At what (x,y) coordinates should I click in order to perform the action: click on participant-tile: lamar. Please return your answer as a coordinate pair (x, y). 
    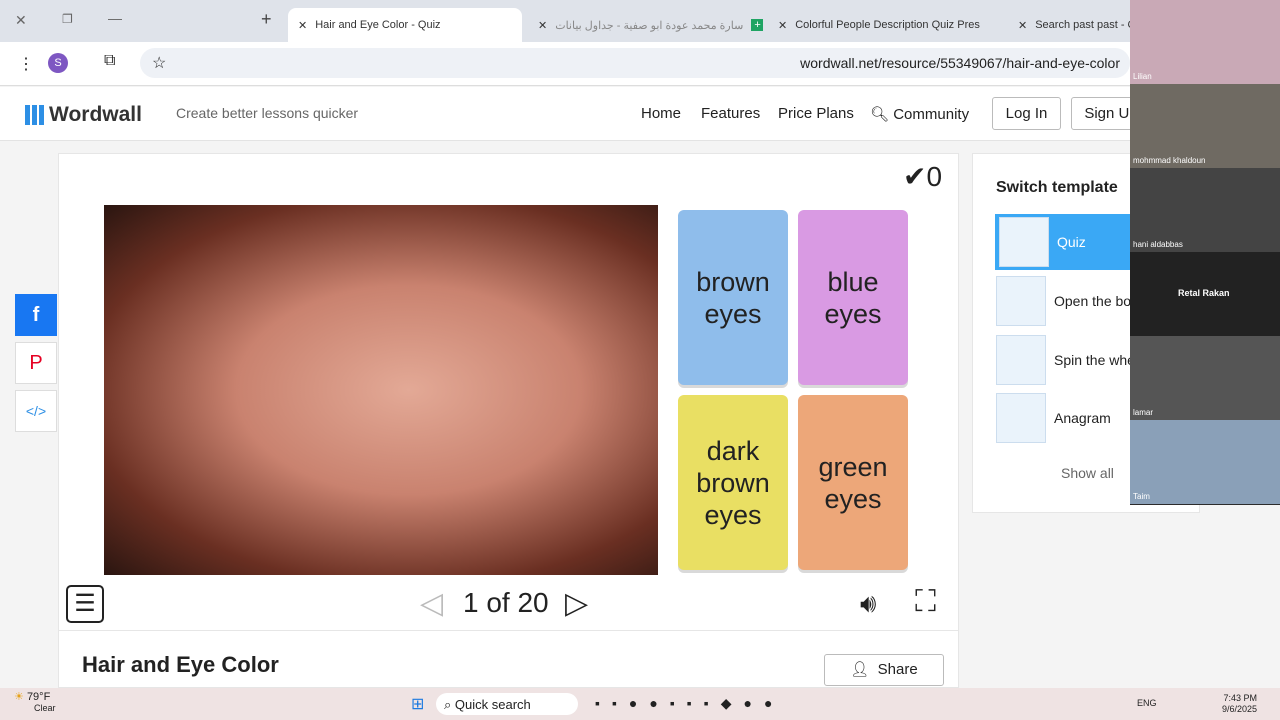
    Looking at the image, I should click on (1205, 378).